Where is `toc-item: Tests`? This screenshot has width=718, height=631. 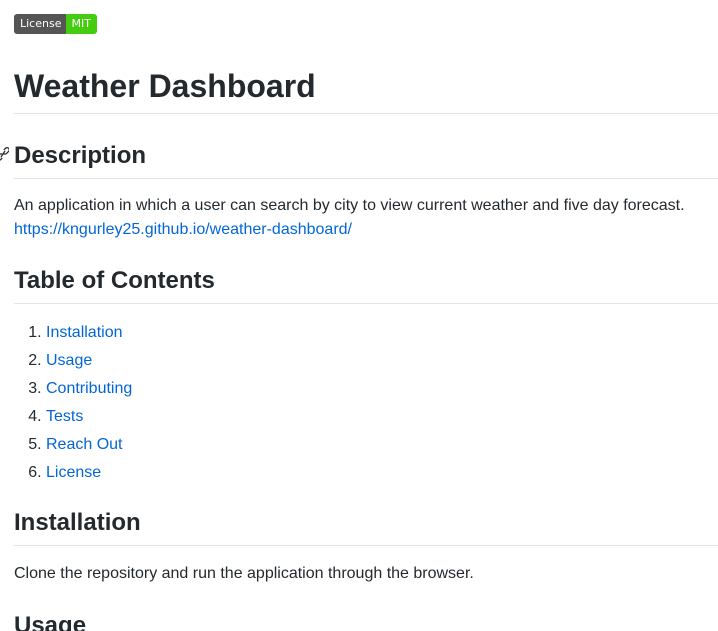
toc-item: Tests is located at coordinates (89, 417).